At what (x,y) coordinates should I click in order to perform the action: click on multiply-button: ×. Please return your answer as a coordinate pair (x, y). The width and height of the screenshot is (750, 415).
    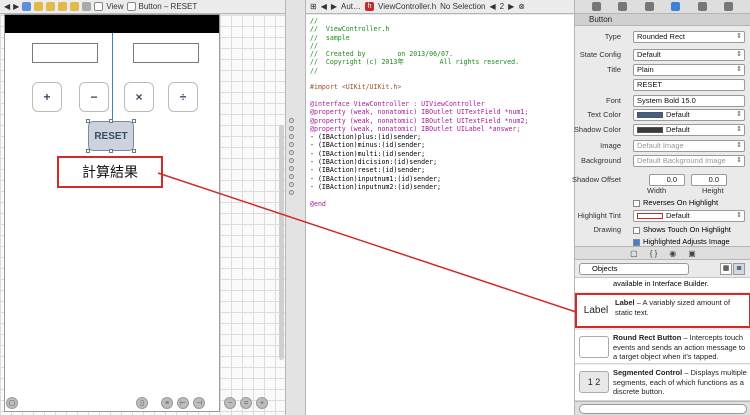
    Looking at the image, I should click on (139, 97).